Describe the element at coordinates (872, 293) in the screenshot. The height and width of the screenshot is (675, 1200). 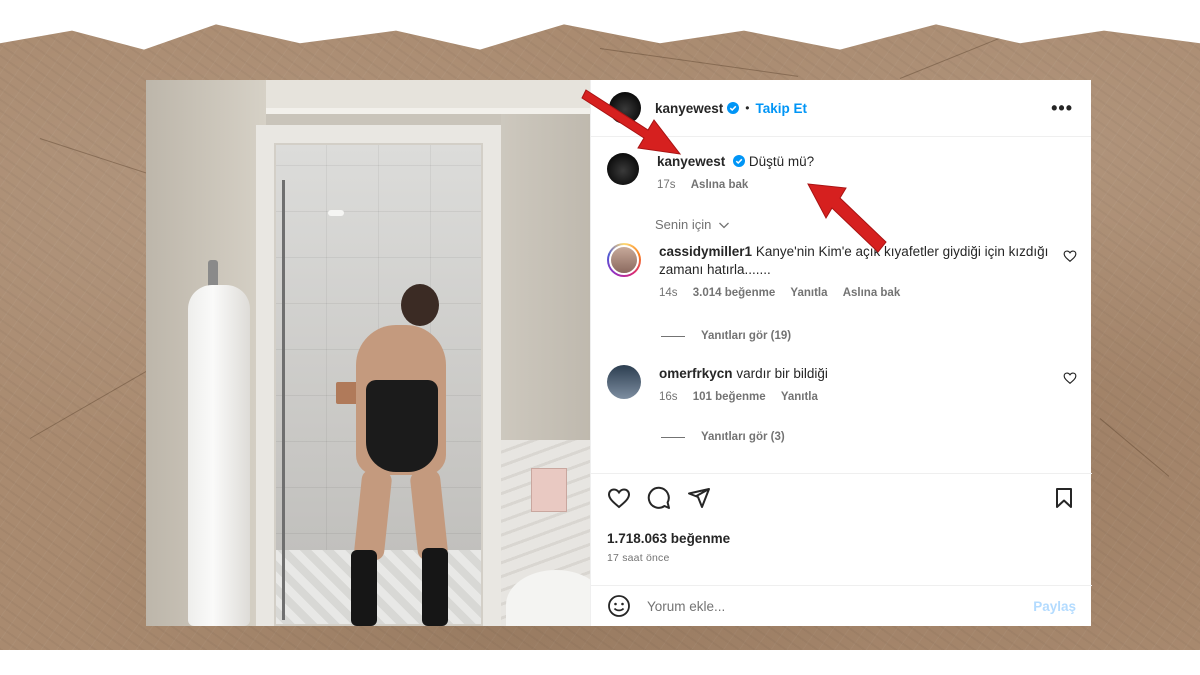
I see `comment-translate: Aslına bak` at that location.